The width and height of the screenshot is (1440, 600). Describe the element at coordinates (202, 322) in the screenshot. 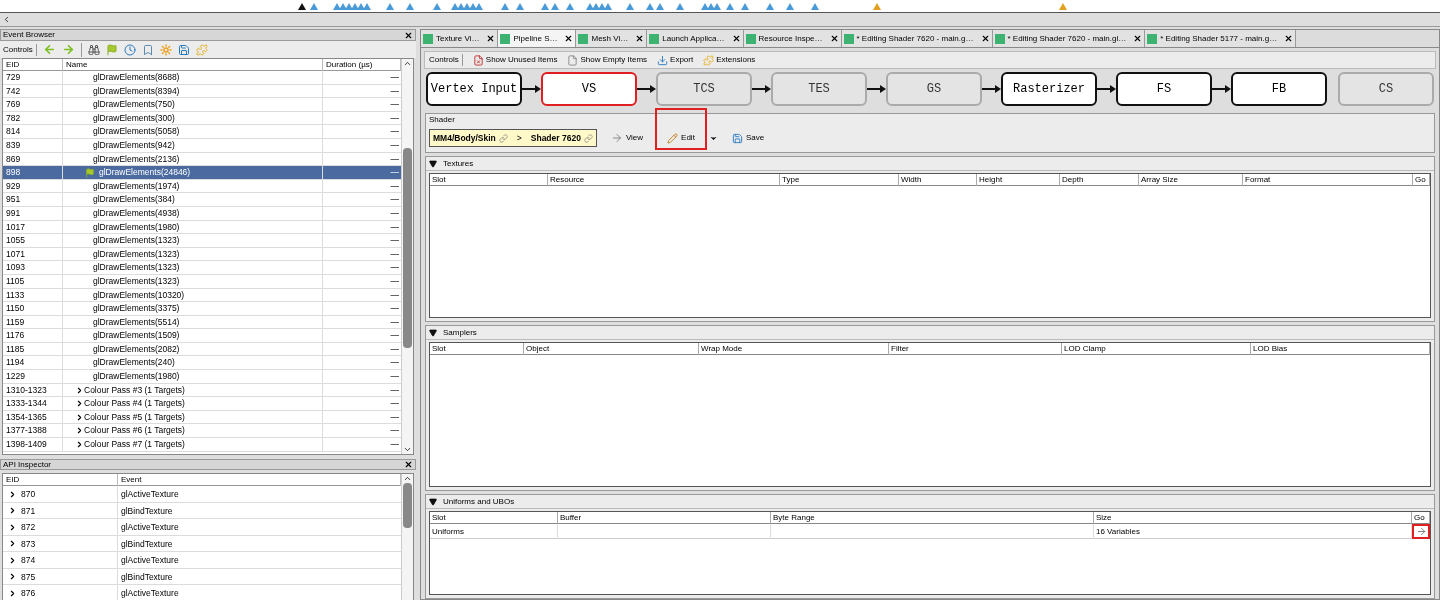

I see `event-row: 1159 glDrawElements(5514) —` at that location.